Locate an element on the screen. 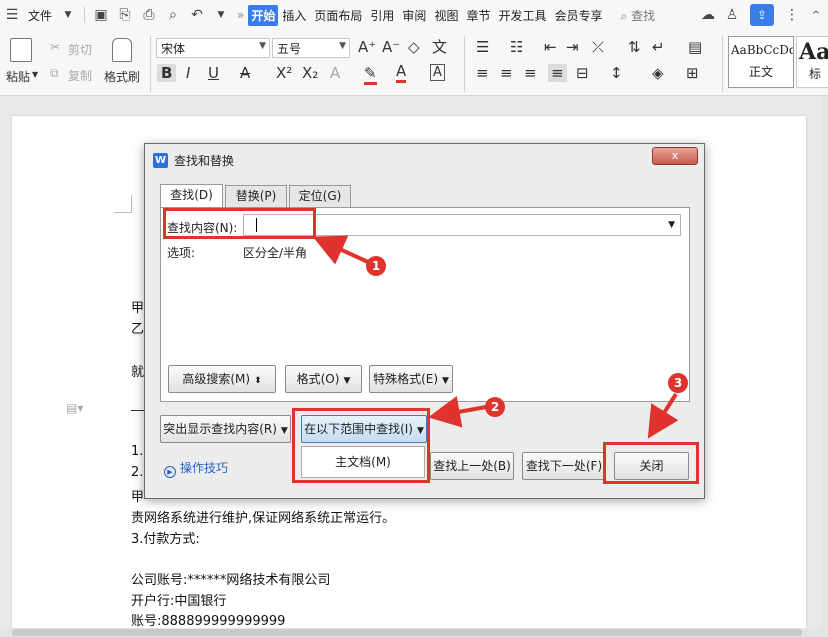 The image size is (828, 637). annotation-arrows is located at coordinates (495, 337).